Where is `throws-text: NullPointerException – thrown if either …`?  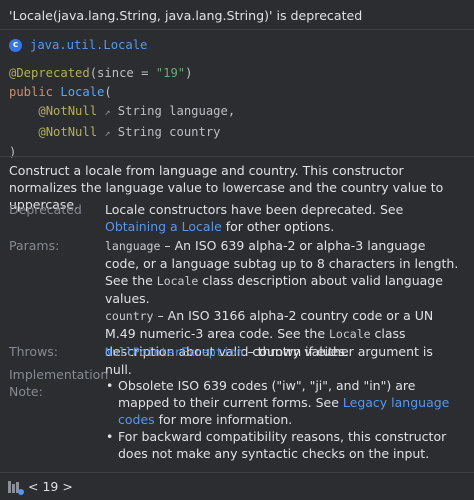
throws-text: NullPointerException – thrown if either … is located at coordinates (284, 360).